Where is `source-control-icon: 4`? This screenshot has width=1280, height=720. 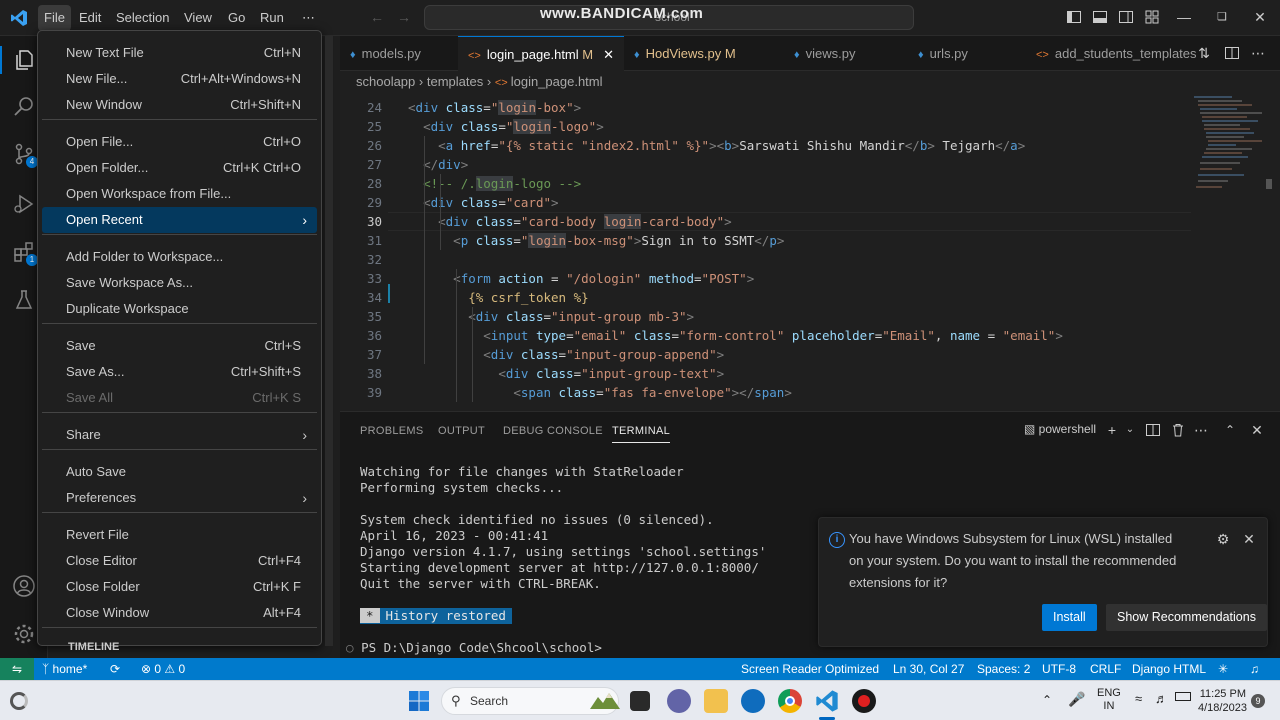 source-control-icon: 4 is located at coordinates (25, 155).